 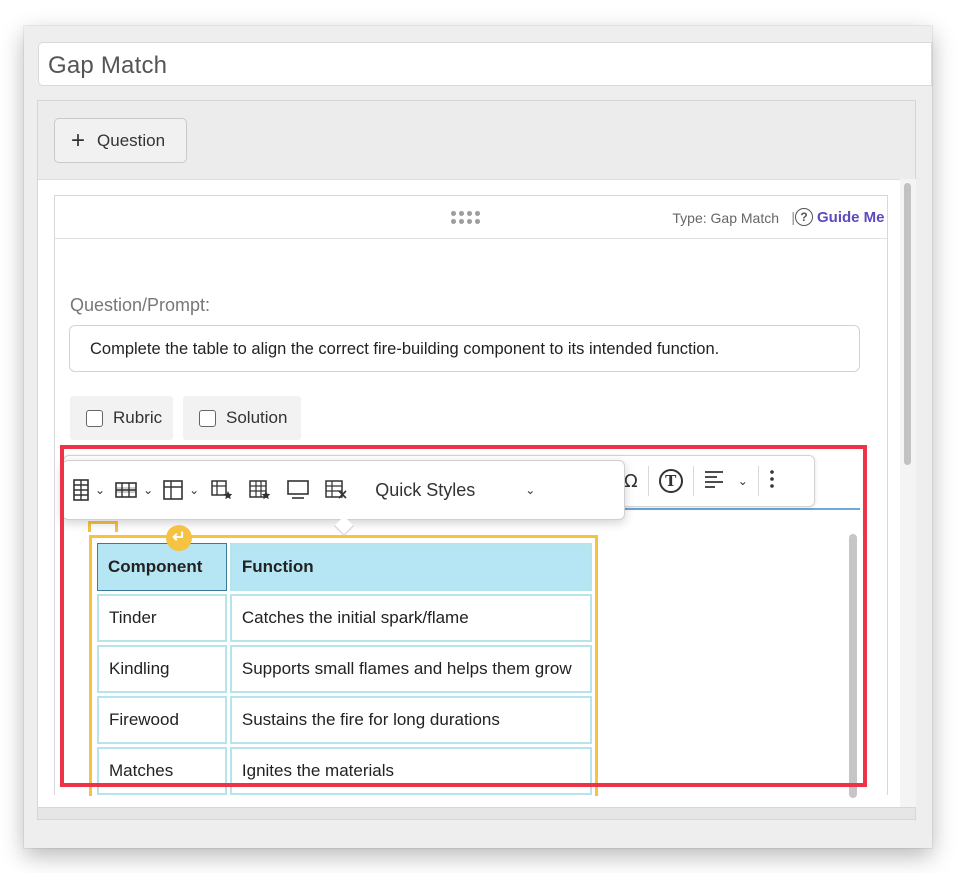 I want to click on rubric-label: Rubric, so click(x=138, y=417).